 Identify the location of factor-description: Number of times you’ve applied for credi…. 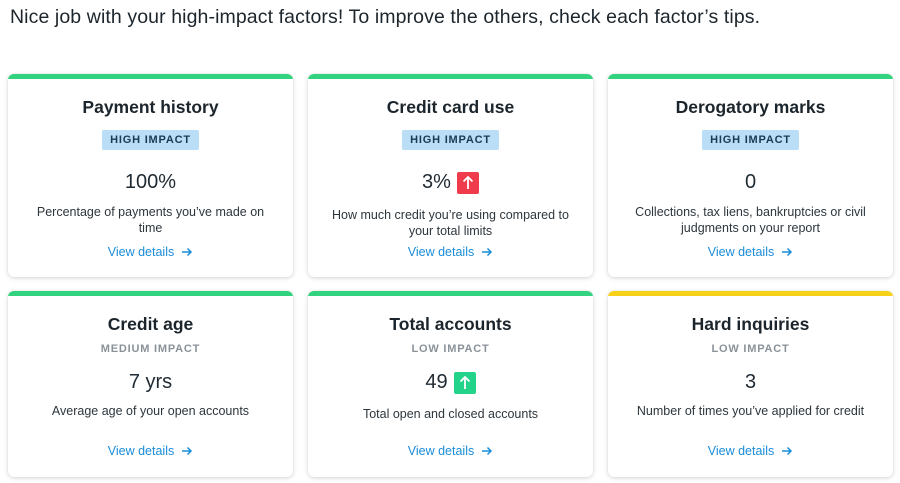
(750, 411).